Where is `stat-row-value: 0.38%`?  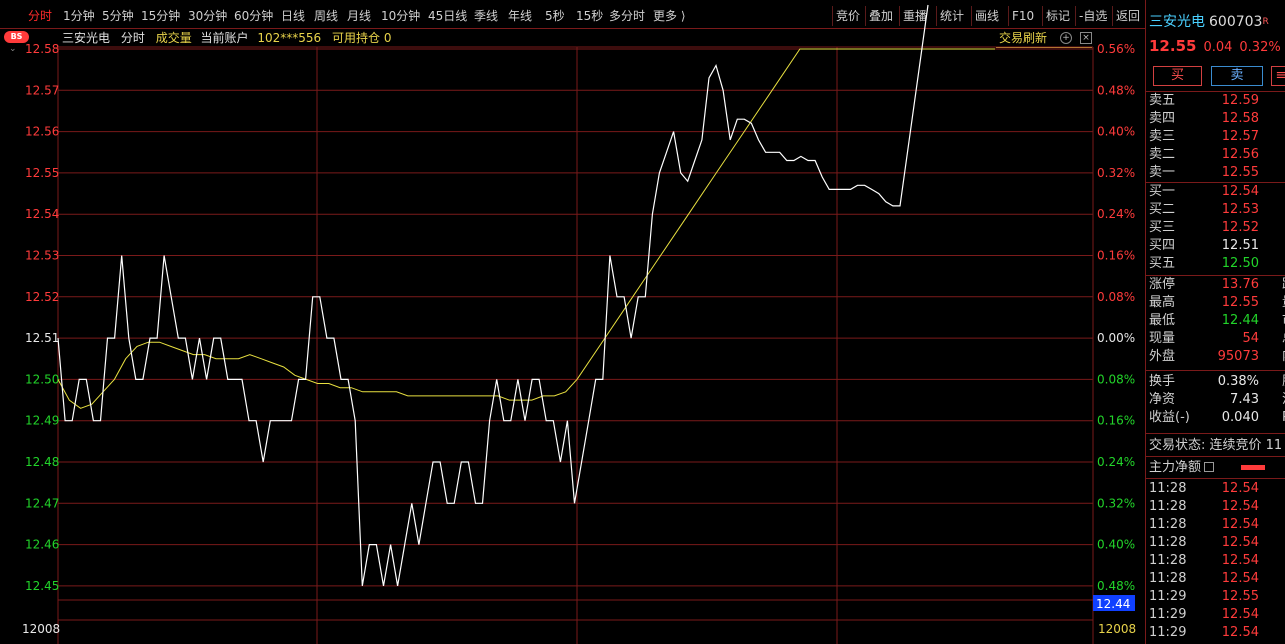
stat-row-value: 0.38% is located at coordinates (1238, 381).